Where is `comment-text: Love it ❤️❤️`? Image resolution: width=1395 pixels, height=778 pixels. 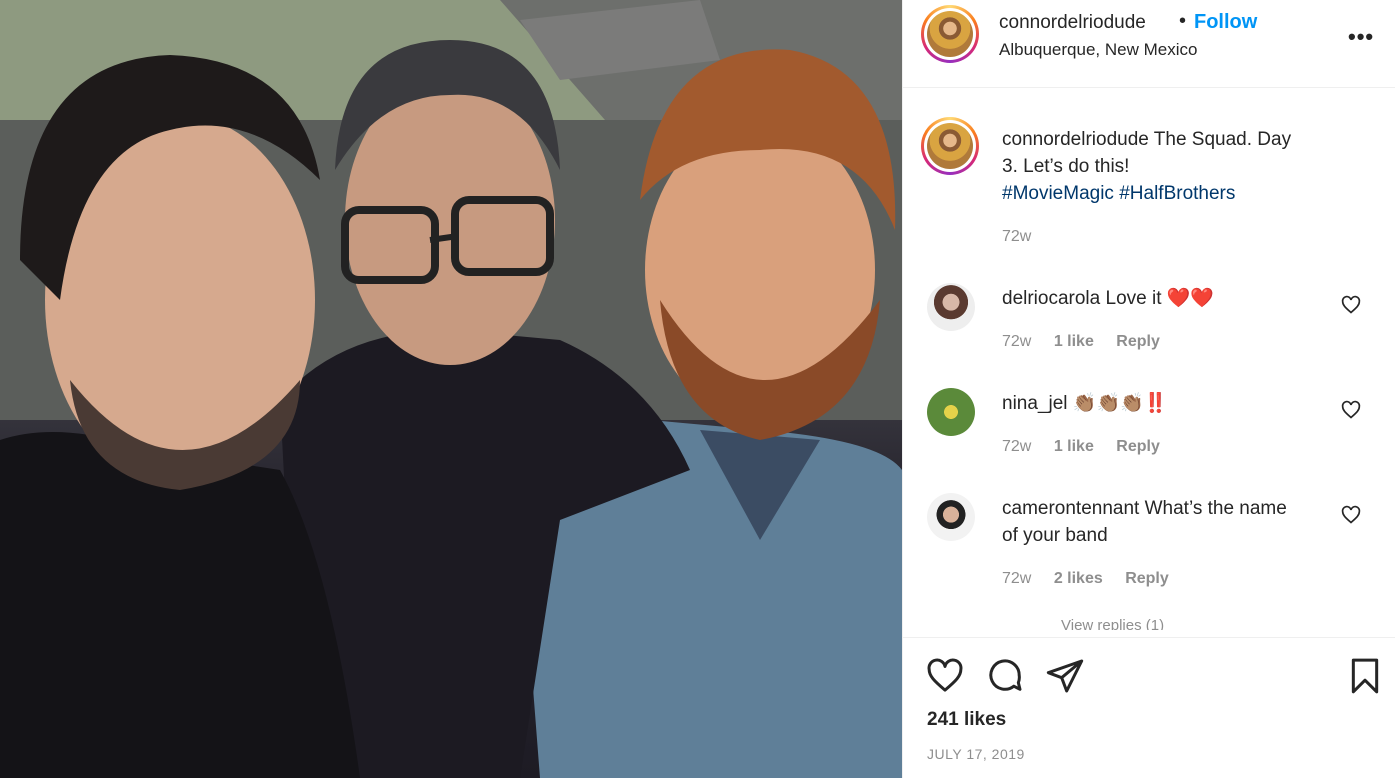
comment-text: Love it ❤️❤️ is located at coordinates (1160, 298).